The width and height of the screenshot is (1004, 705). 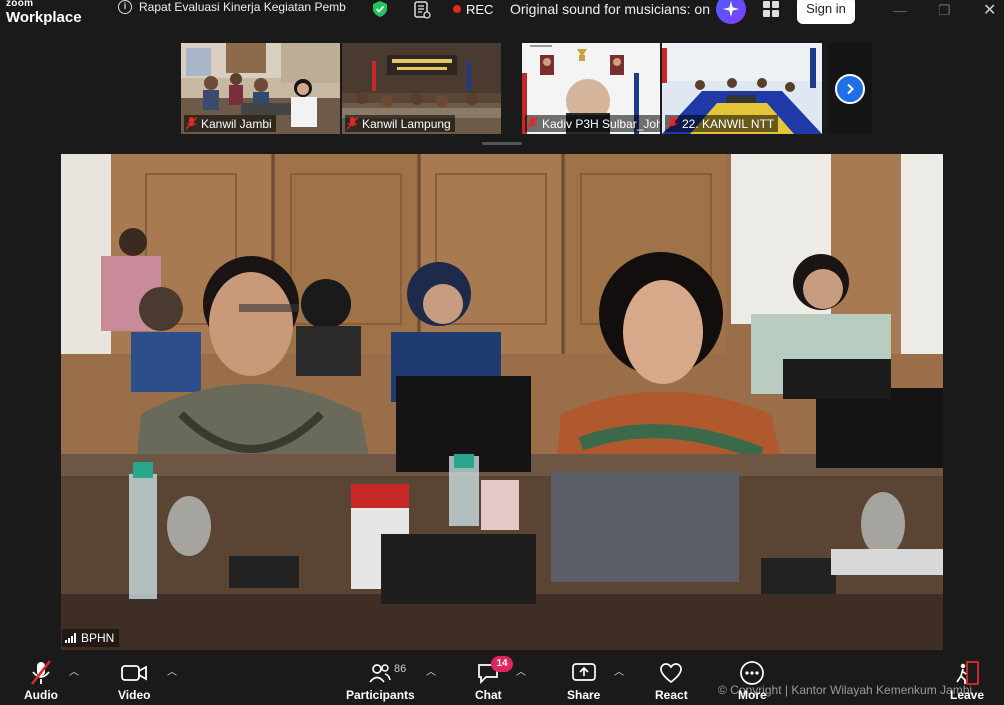 I want to click on thumbnail-kanwil-ntt: 22. KANWIL NTT, so click(x=742, y=88).